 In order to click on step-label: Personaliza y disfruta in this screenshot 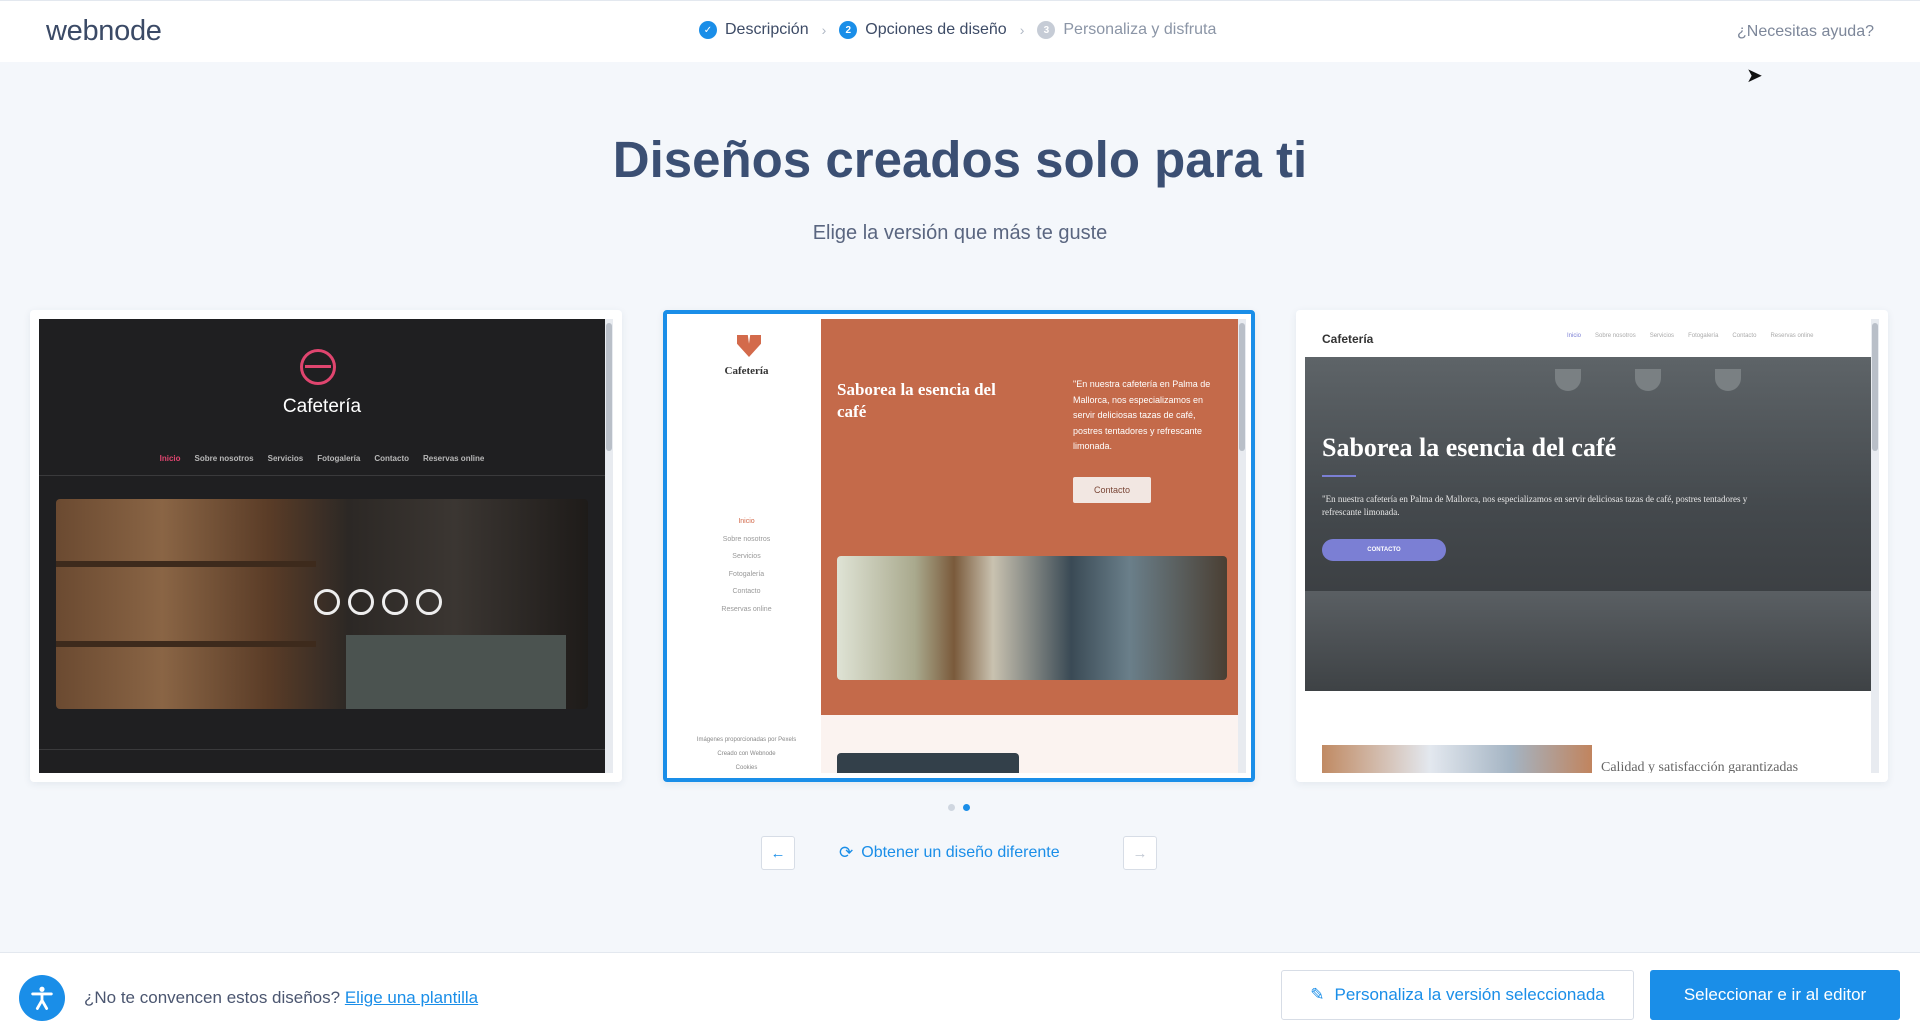, I will do `click(1140, 29)`.